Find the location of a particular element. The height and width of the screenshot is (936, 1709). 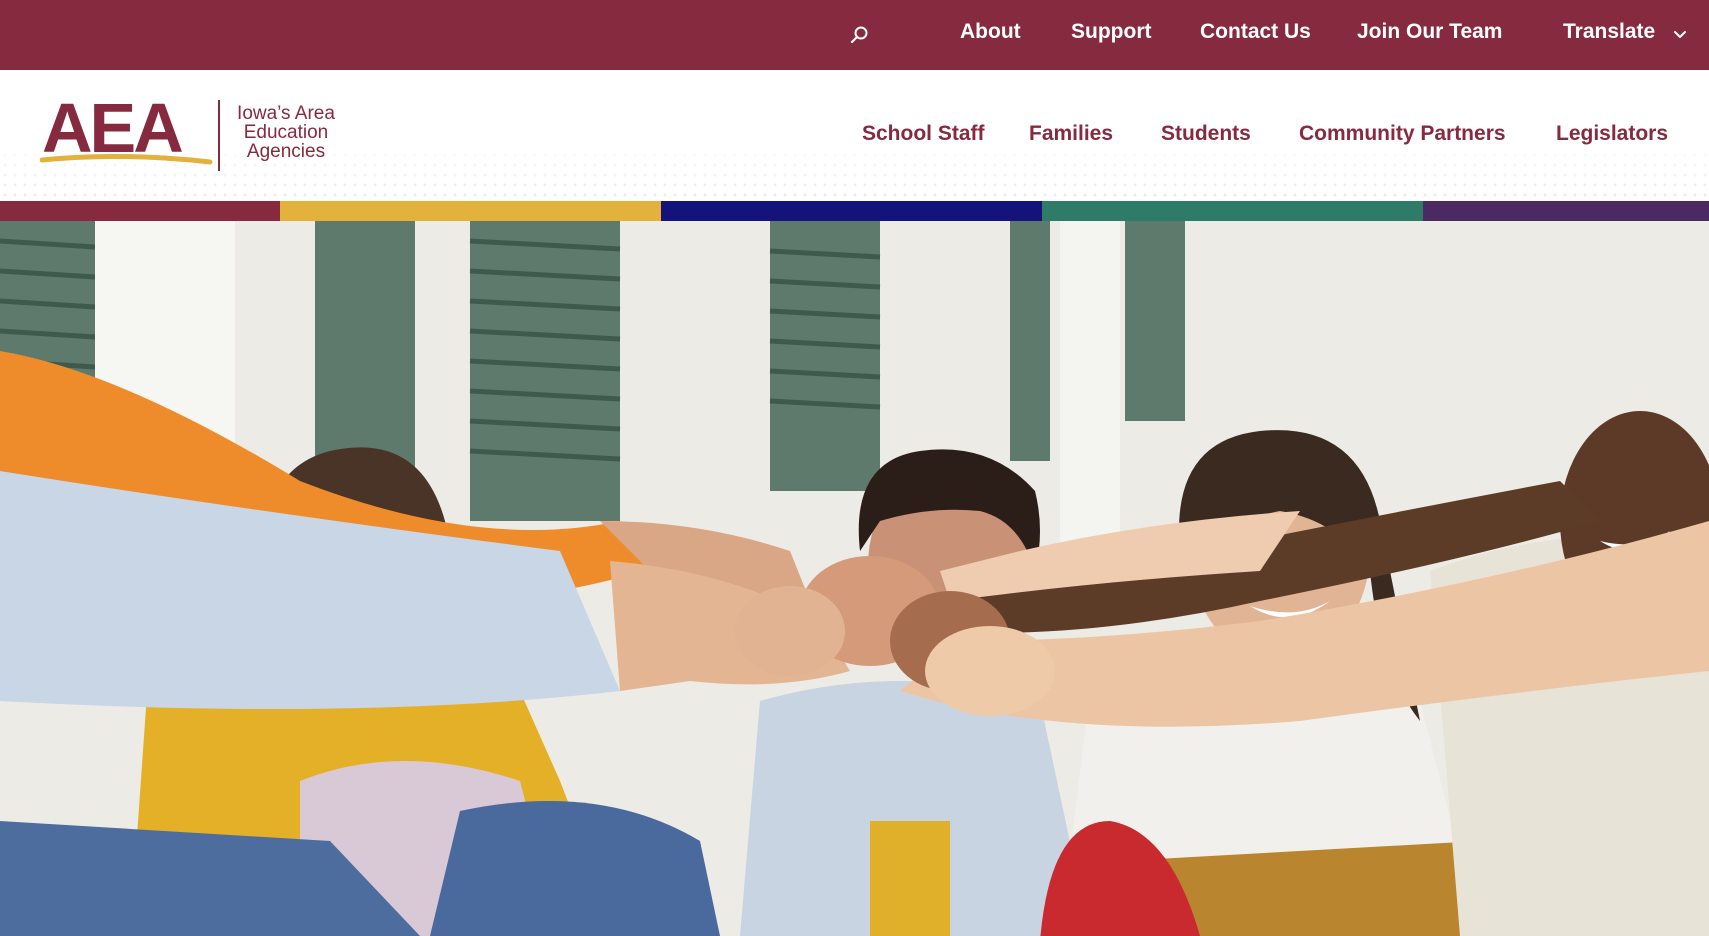

chevron-down-icon is located at coordinates (1680, 35).